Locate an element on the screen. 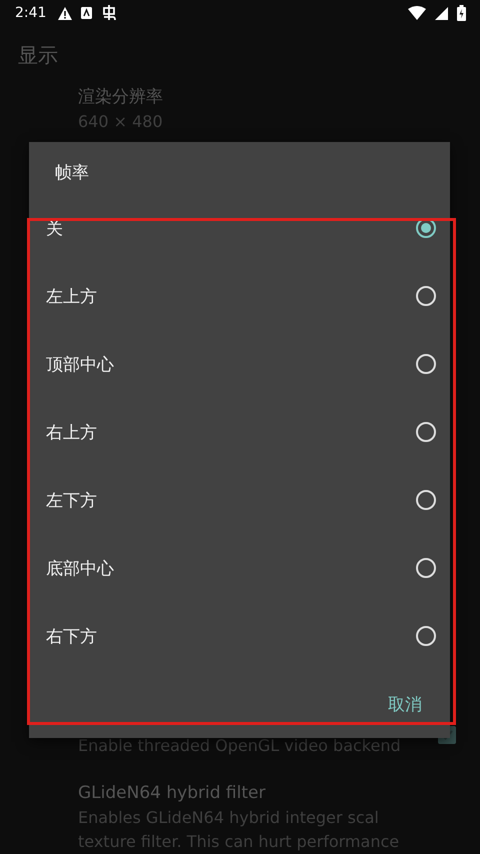  option-label: 右上方 is located at coordinates (231, 432).